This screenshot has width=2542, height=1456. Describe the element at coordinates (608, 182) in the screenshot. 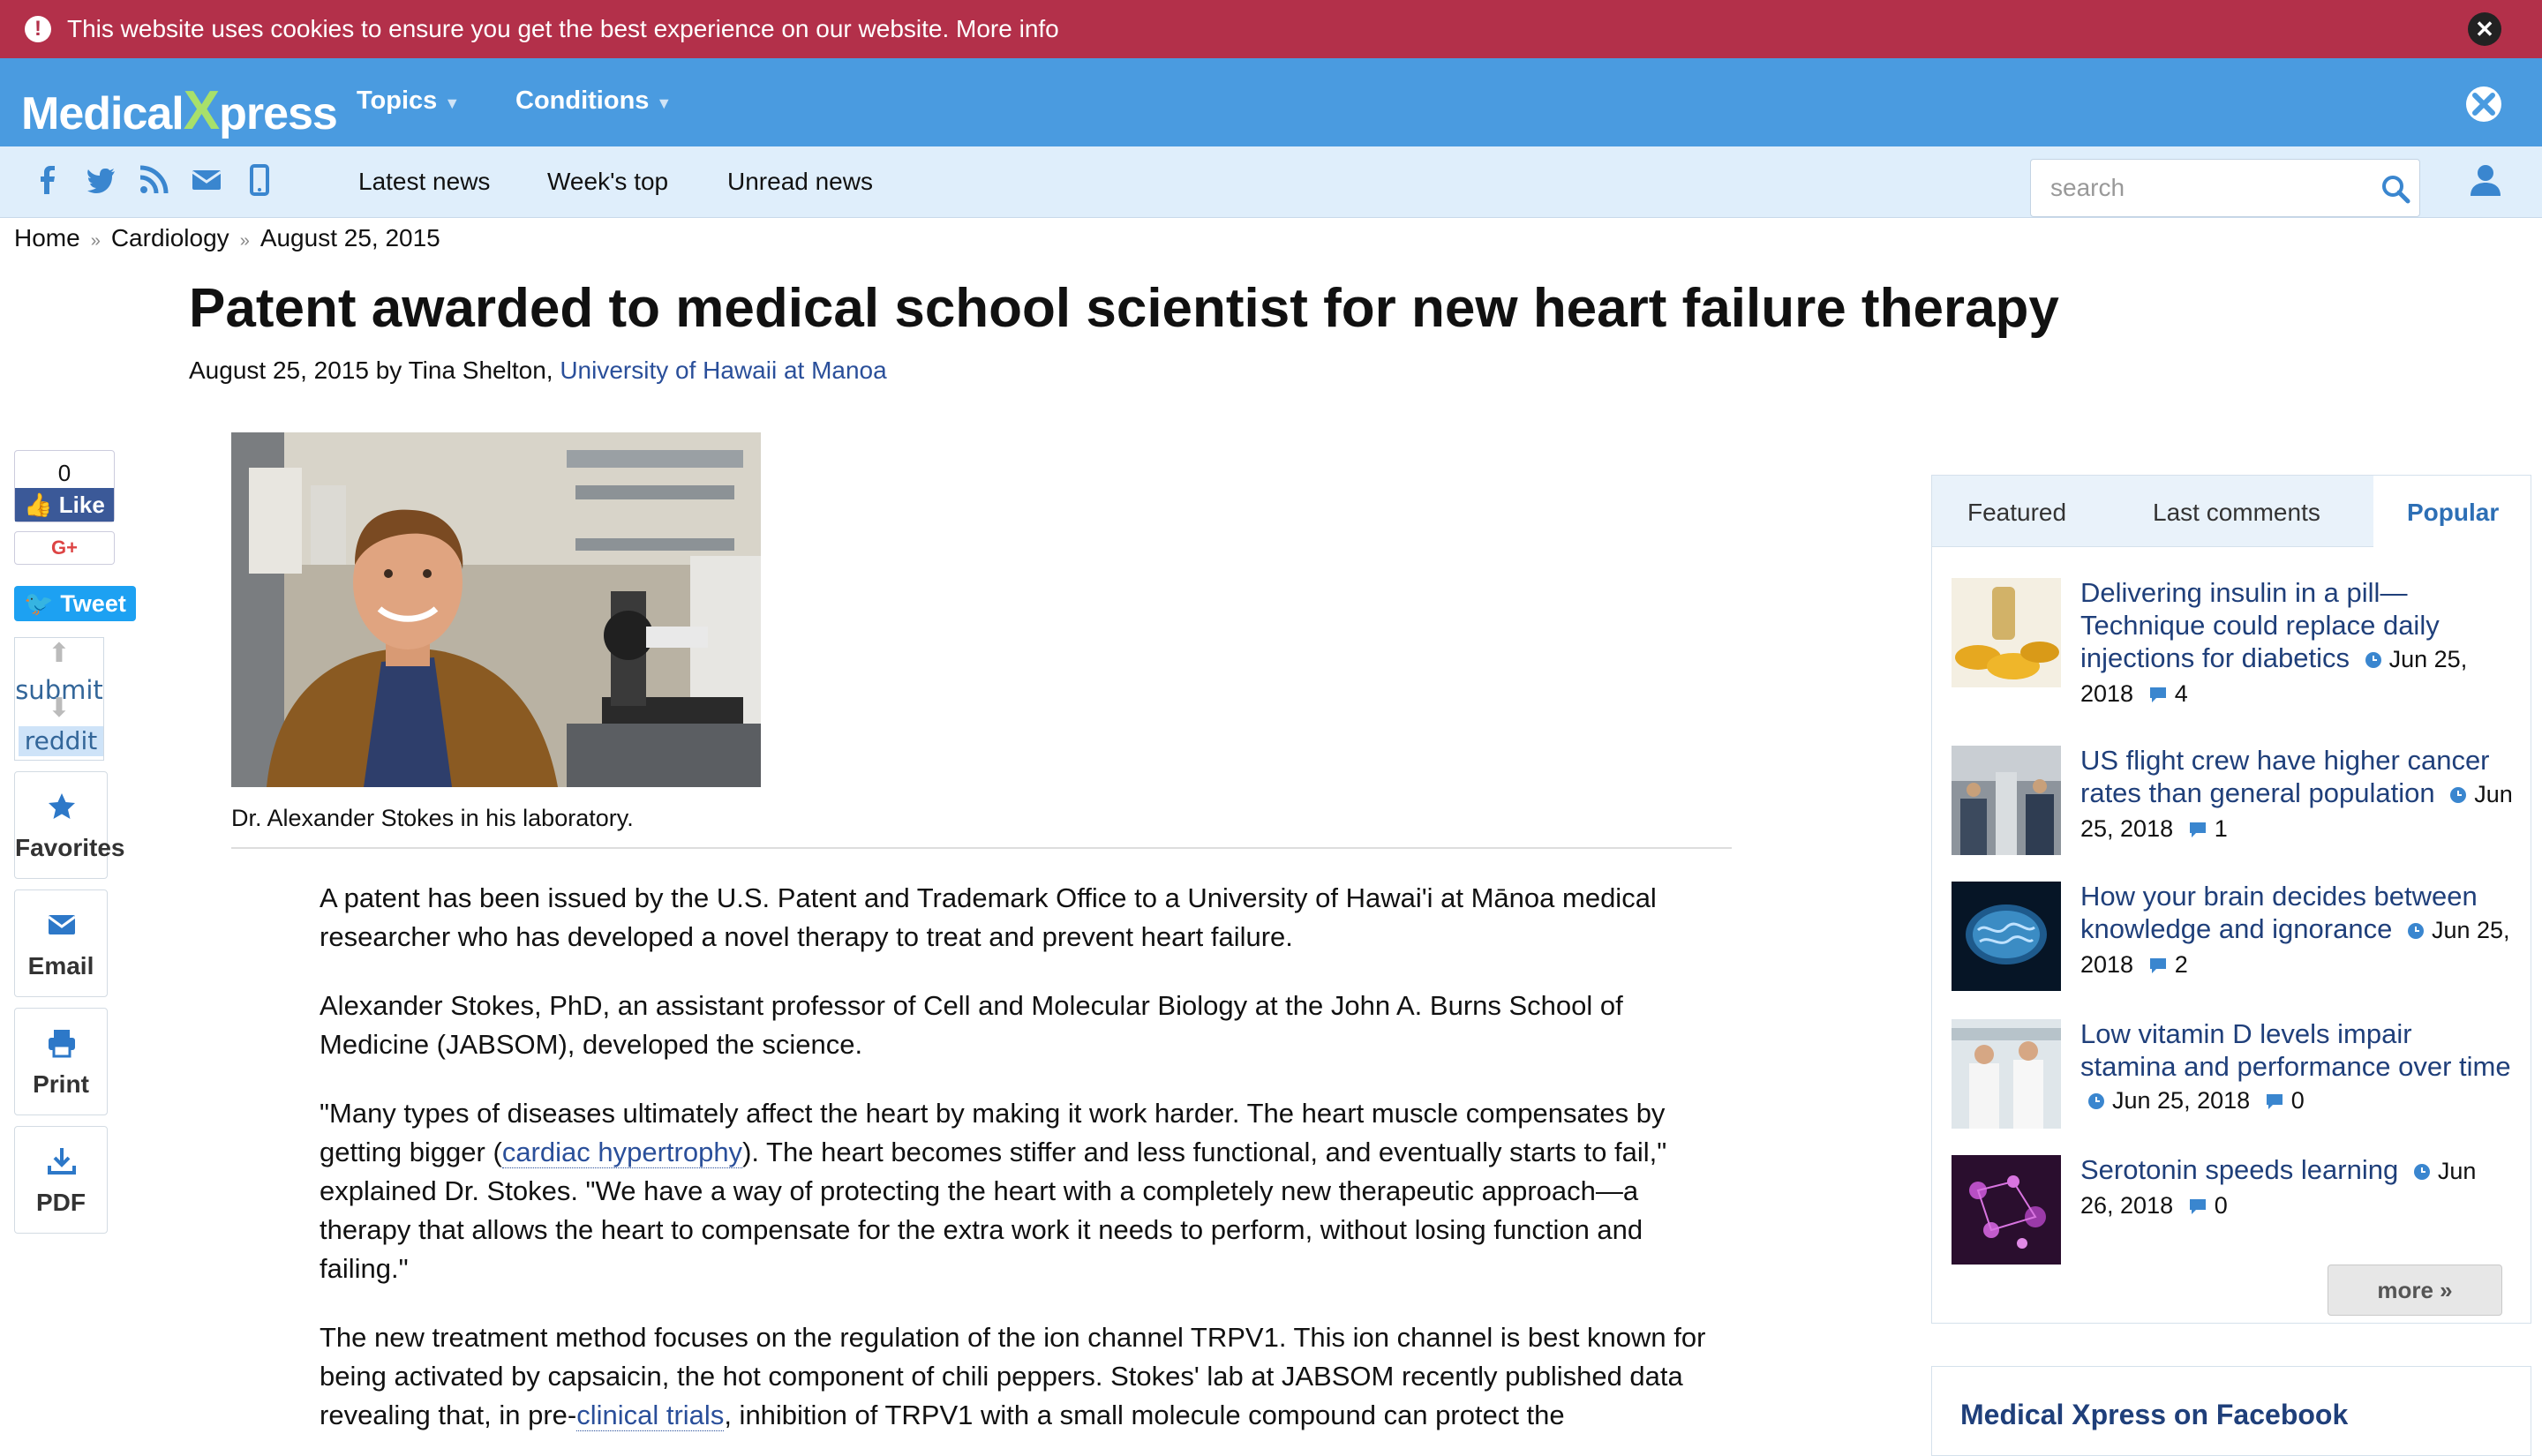

I see `weeks-top-link: Week's top` at that location.